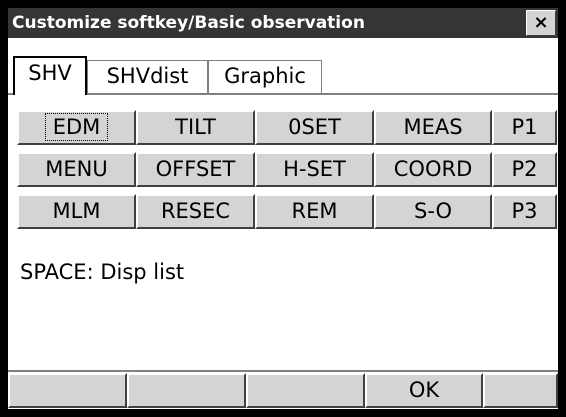 This screenshot has width=566, height=417. I want to click on softkey-tilt: TILT, so click(195, 127).